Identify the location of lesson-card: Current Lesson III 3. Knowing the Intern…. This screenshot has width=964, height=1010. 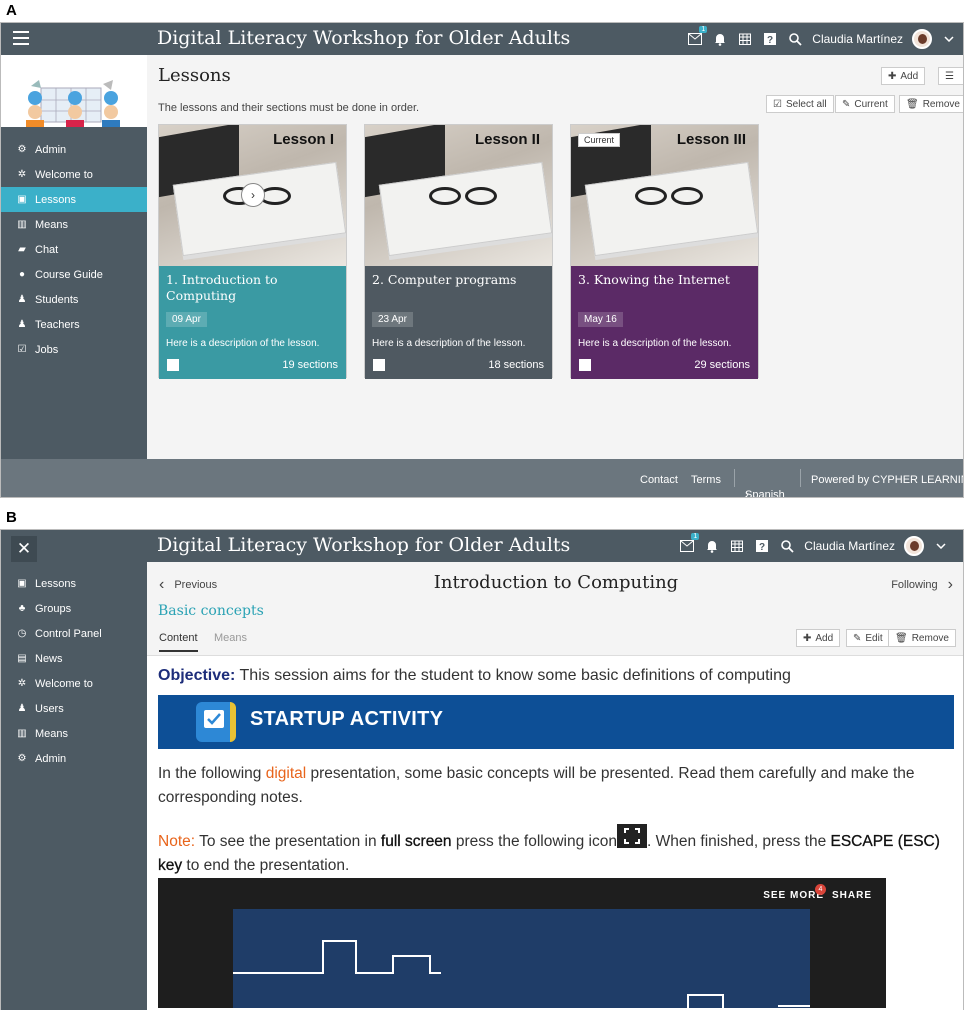
(664, 251).